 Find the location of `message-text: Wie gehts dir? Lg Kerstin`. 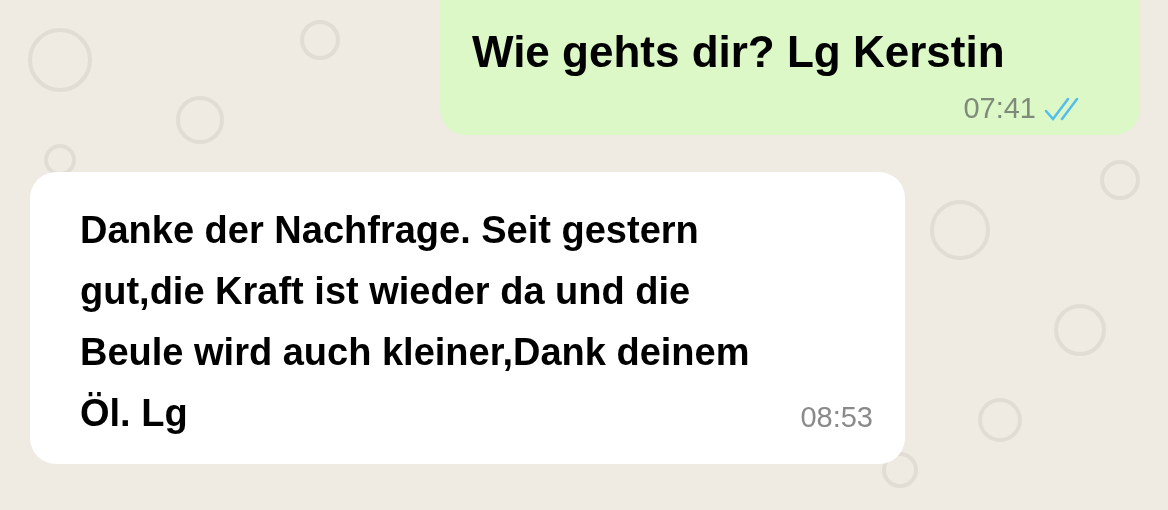

message-text: Wie gehts dir? Lg Kerstin is located at coordinates (739, 52).